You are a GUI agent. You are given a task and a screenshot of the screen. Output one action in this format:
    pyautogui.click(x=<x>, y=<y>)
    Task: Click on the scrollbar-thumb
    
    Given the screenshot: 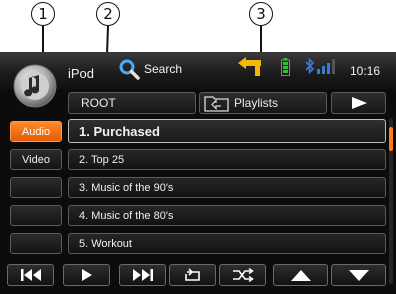 What is the action you would take?
    pyautogui.click(x=391, y=139)
    